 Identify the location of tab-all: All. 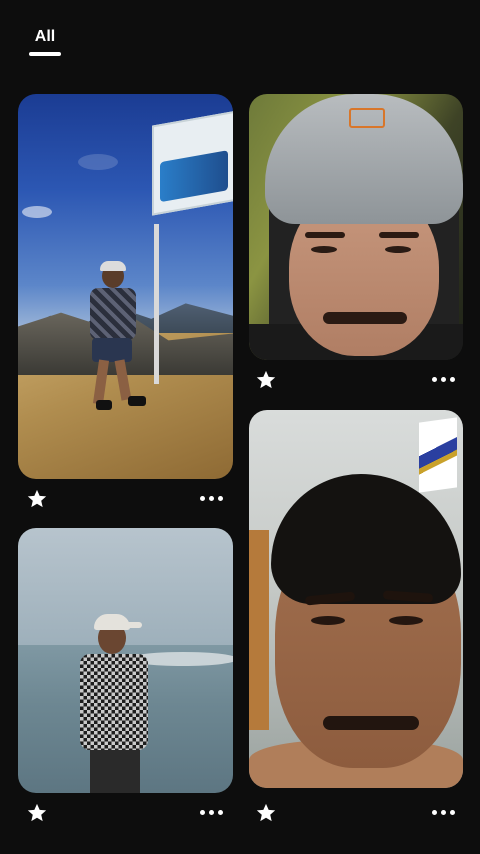
(45, 37).